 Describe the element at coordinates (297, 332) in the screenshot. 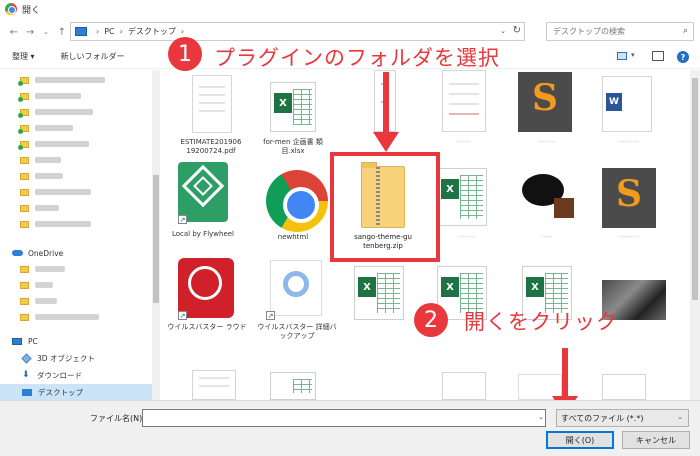

I see `file-name: ウイルスバスター 詳細バックアップ` at that location.